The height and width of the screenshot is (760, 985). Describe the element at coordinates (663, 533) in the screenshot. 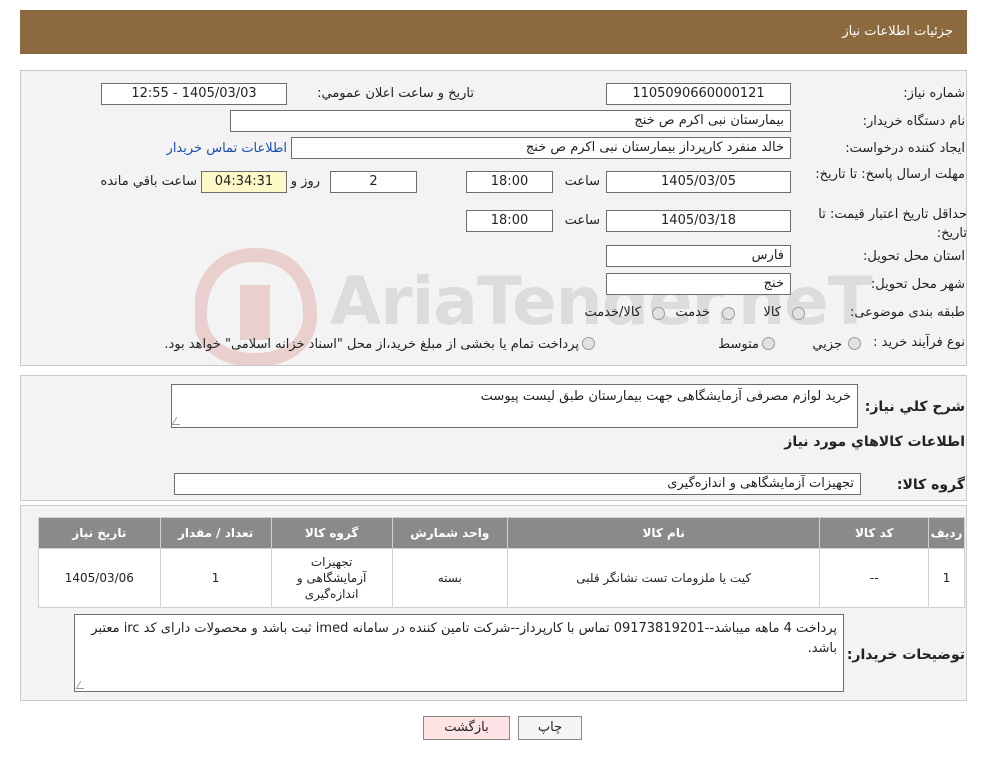

I see `col-name: نام كالا` at that location.